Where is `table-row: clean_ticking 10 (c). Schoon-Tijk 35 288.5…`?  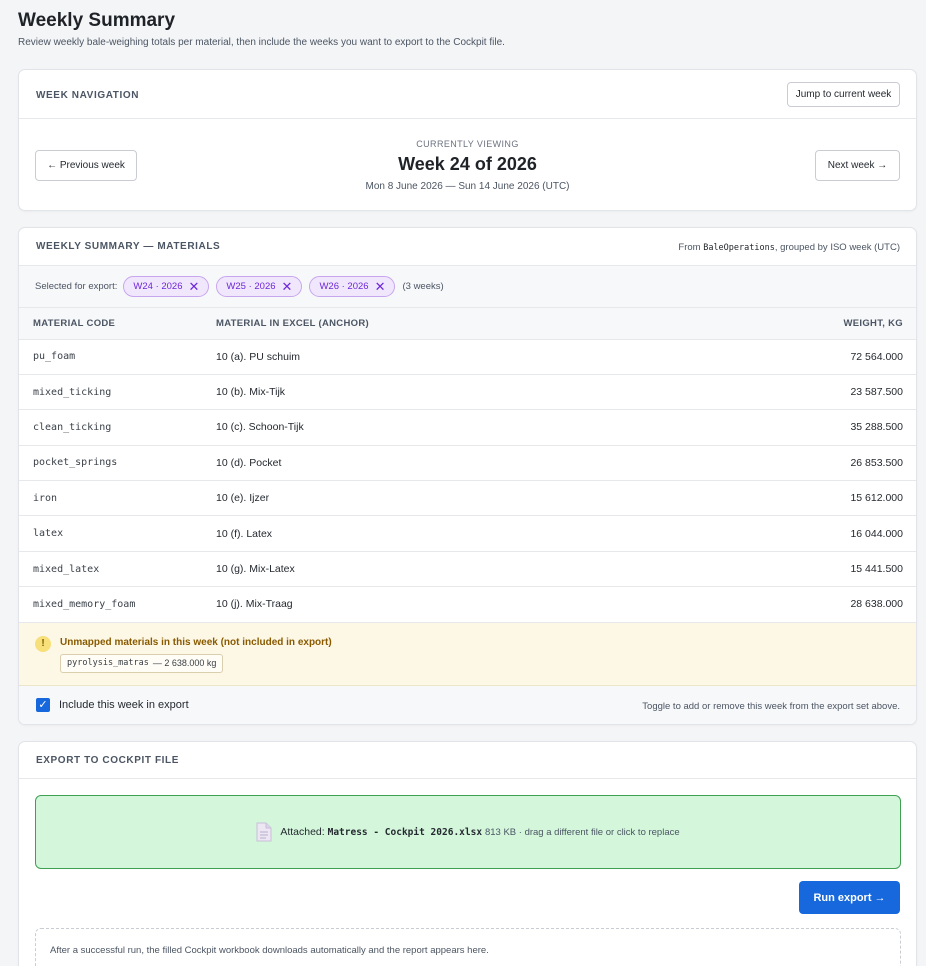
table-row: clean_ticking 10 (c). Schoon-Tijk 35 288.5… is located at coordinates (467, 428).